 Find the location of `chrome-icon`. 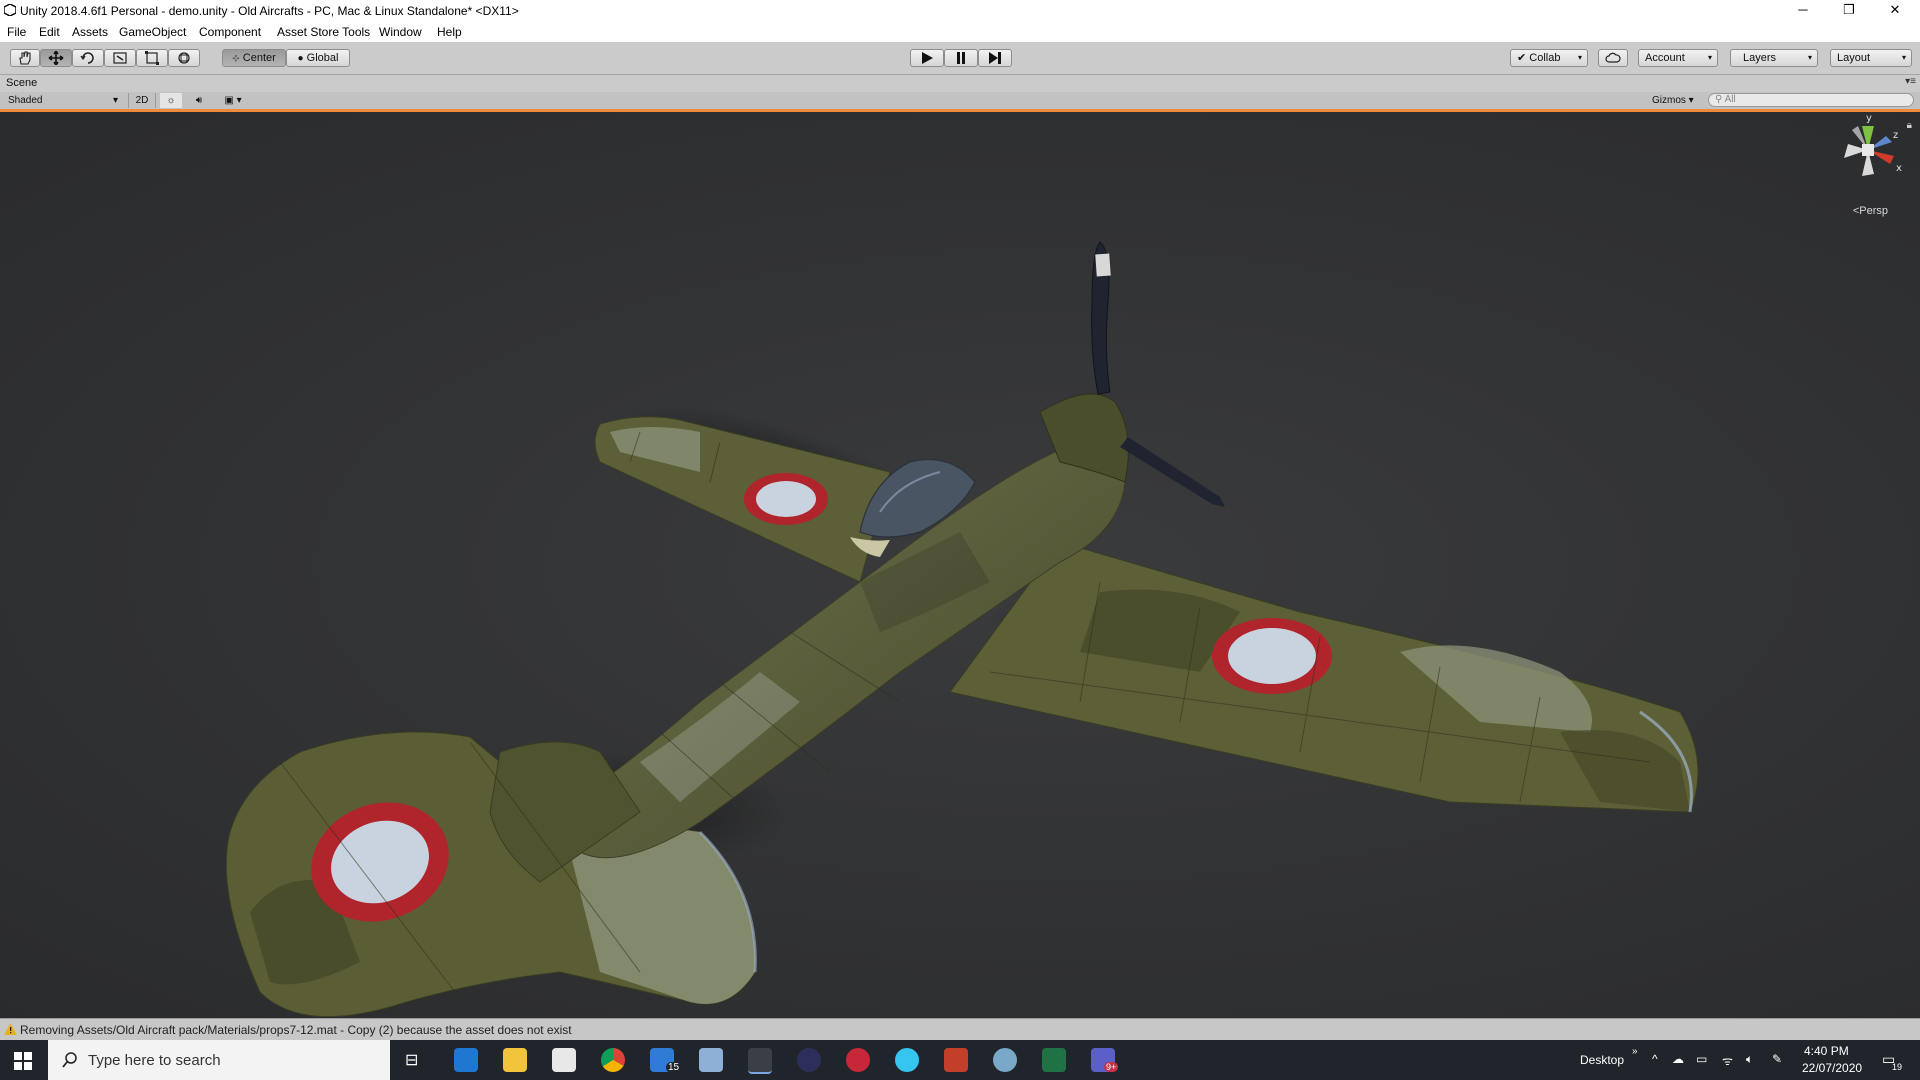

chrome-icon is located at coordinates (613, 1060).